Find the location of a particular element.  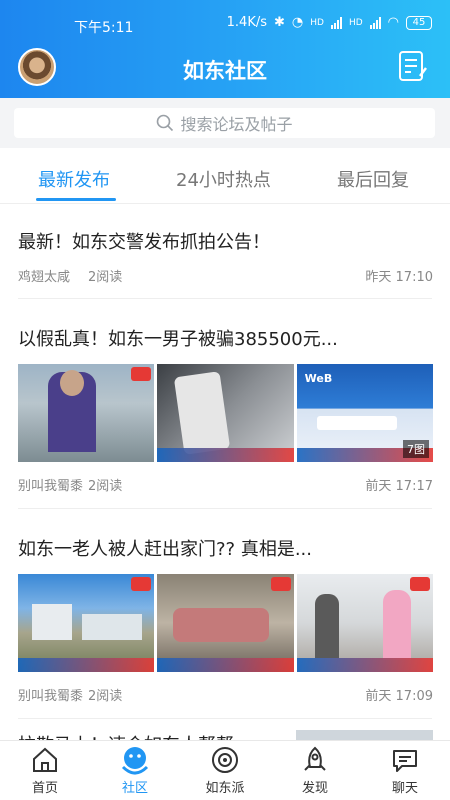

status-bar: 下午5:11 1.4K/s ✱ ◔ HD HD ◠ 45 is located at coordinates (225, 20).